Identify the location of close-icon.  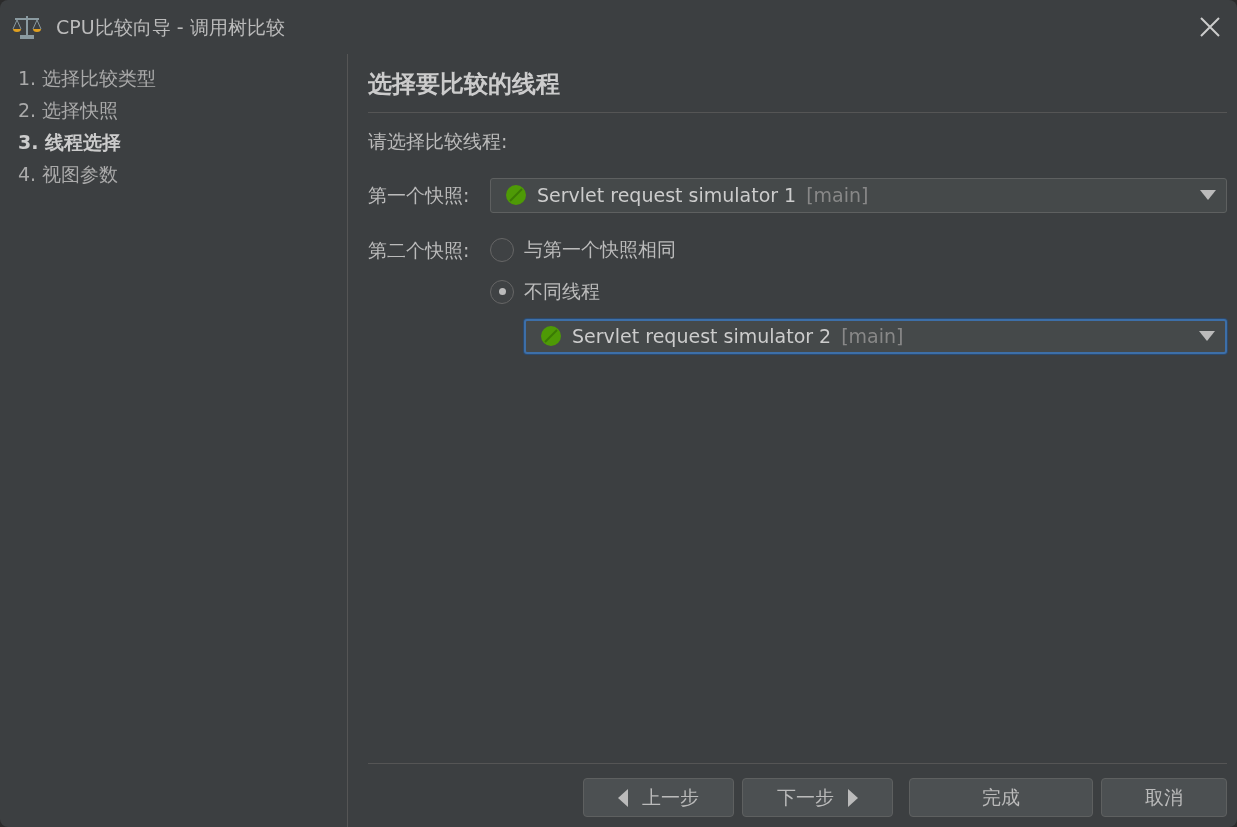
(1210, 27).